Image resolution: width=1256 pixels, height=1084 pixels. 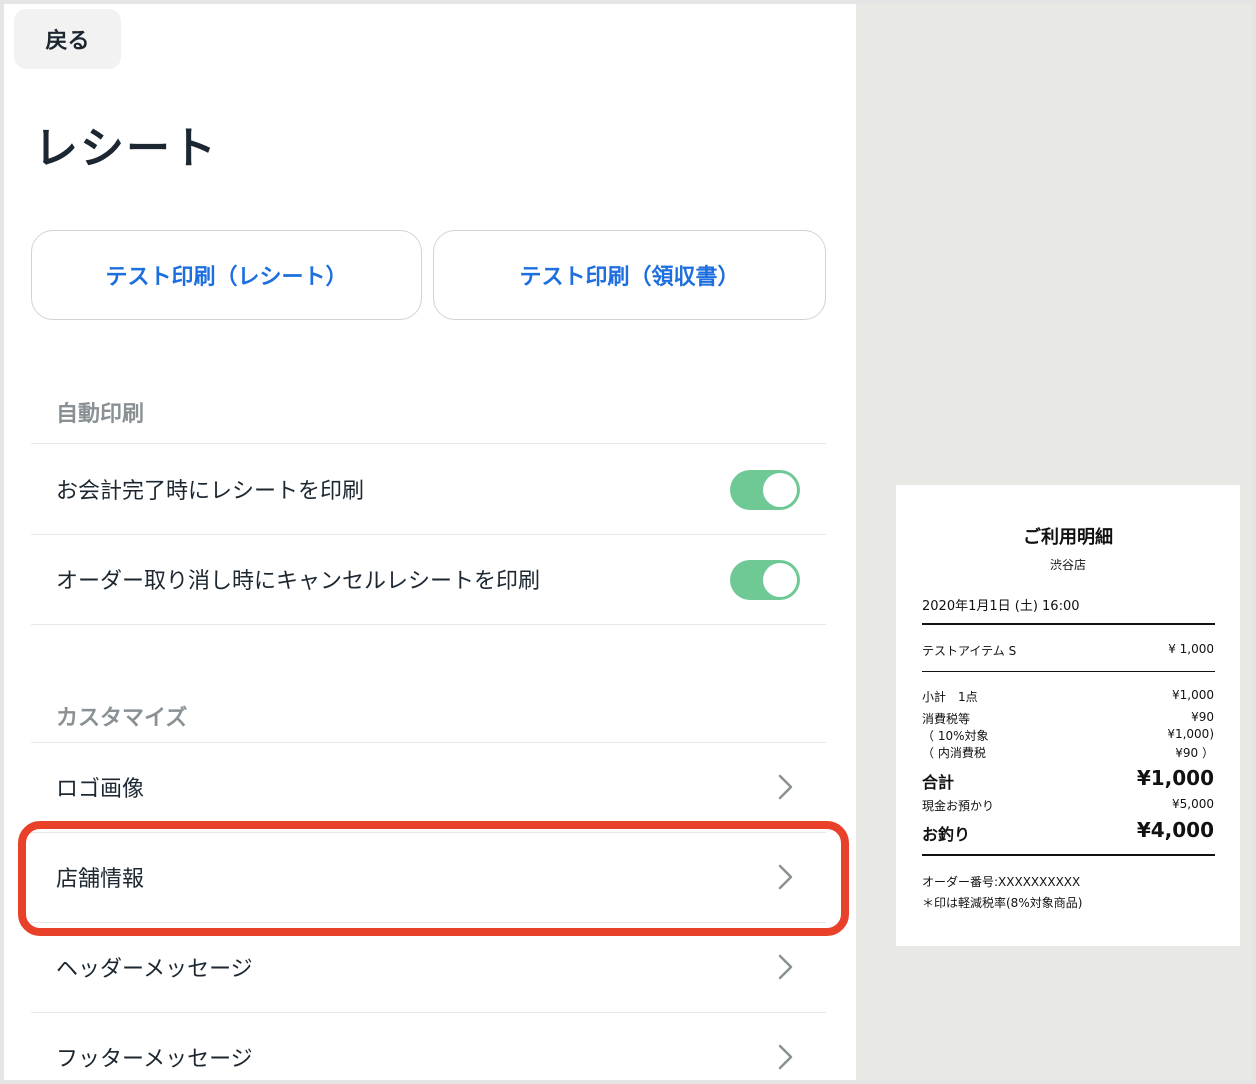 What do you see at coordinates (1002, 903) in the screenshot?
I see `receipt-note: ＊印は軽減税率(8%対象商品)` at bounding box center [1002, 903].